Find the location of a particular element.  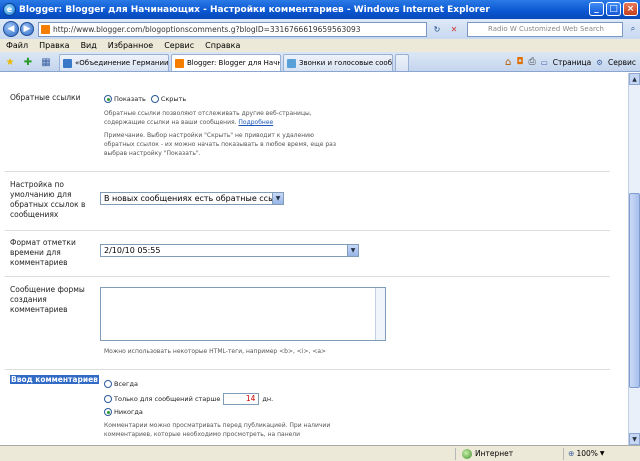

forward-arrow-icon: ▶ is located at coordinates (27, 29).